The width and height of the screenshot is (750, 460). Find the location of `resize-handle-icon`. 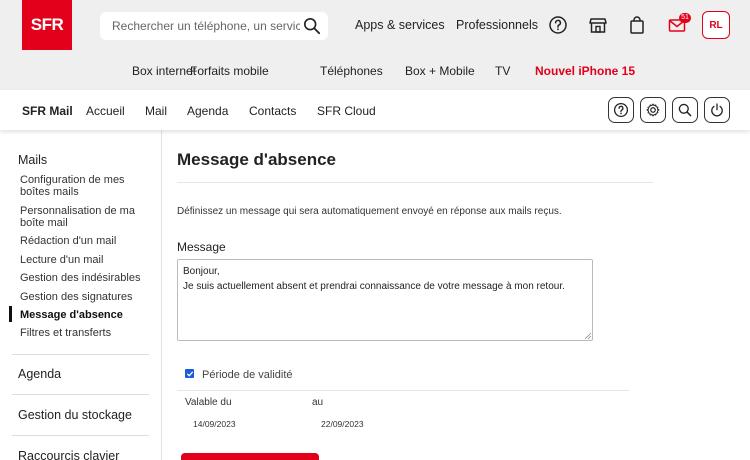

resize-handle-icon is located at coordinates (588, 336).